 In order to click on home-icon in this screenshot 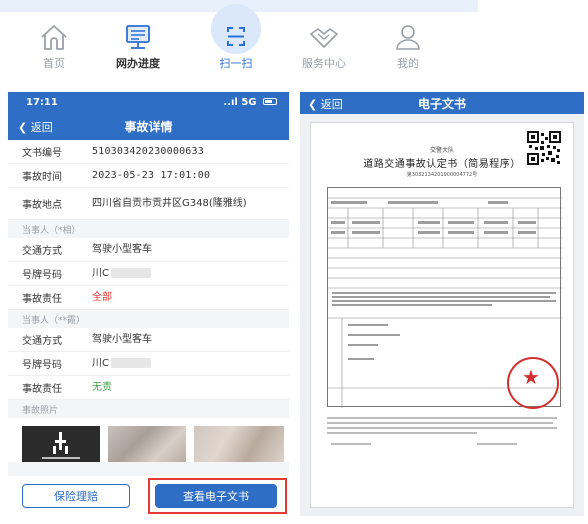, I will do `click(54, 37)`.